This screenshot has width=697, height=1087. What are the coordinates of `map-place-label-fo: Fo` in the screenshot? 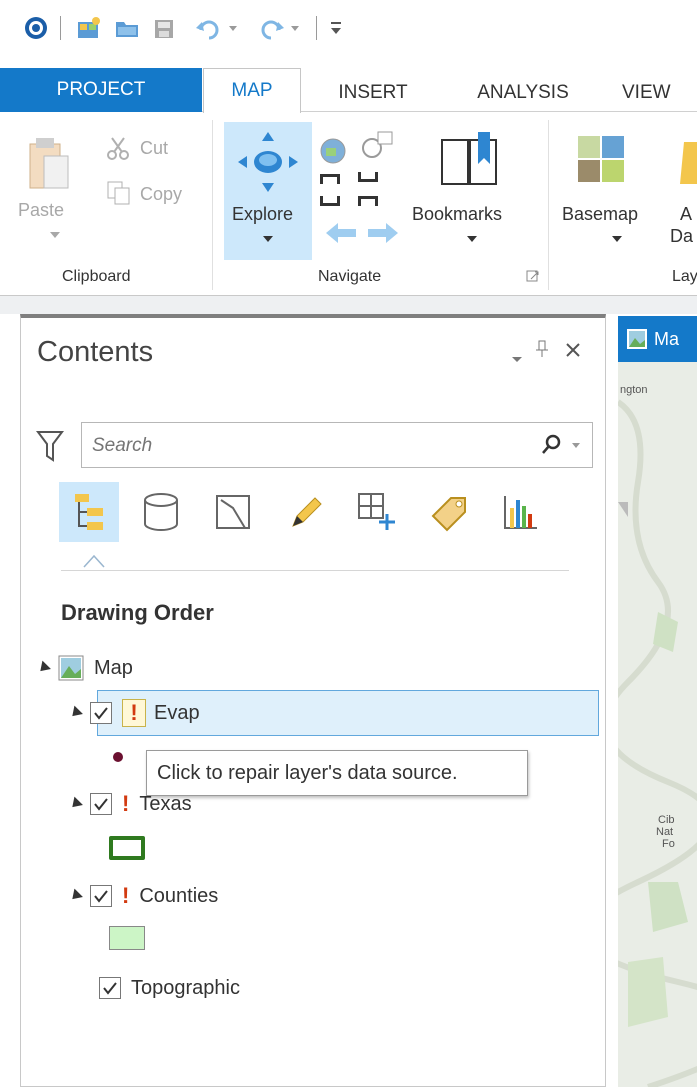 It's located at (668, 844).